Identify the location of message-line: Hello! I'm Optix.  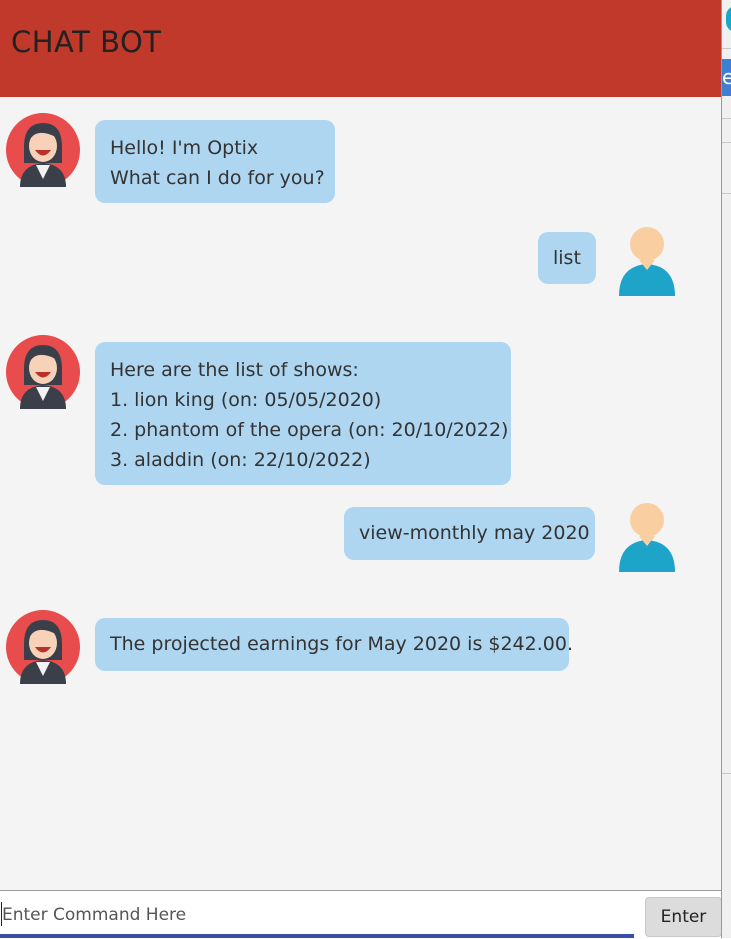
(184, 148).